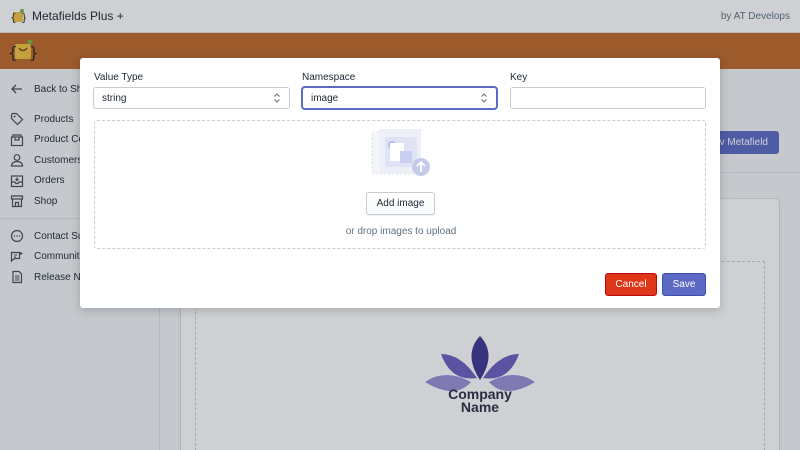 The width and height of the screenshot is (800, 450). What do you see at coordinates (191, 98) in the screenshot?
I see `value-type-select: string` at bounding box center [191, 98].